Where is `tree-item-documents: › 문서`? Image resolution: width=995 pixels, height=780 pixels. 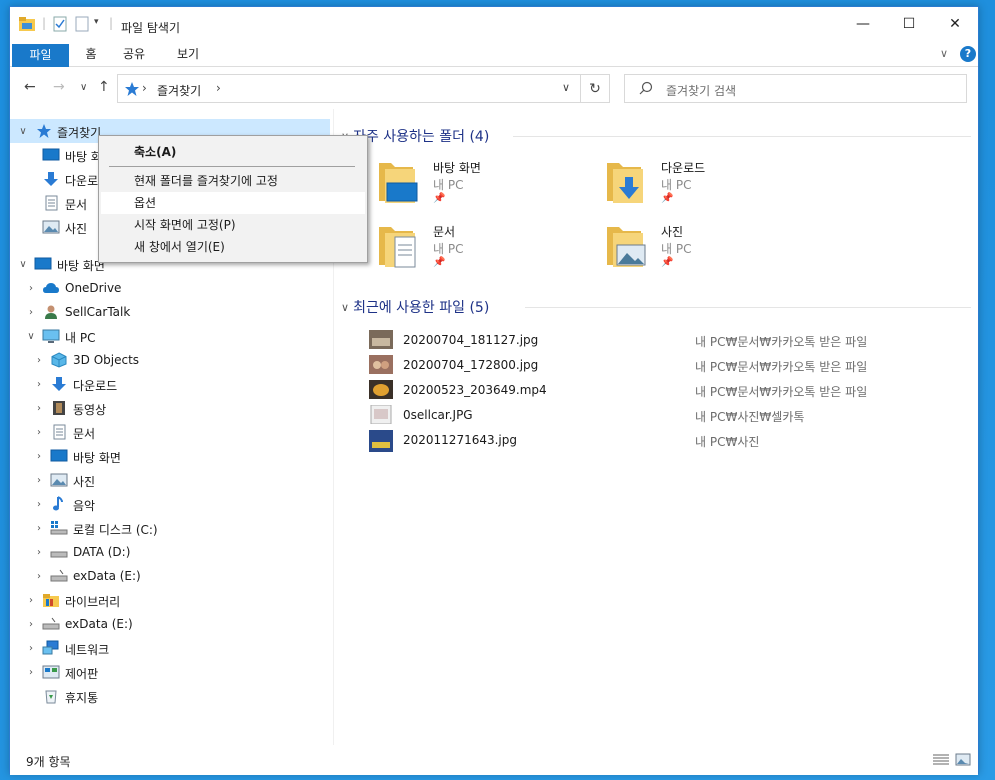 tree-item-documents: › 문서 is located at coordinates (170, 432).